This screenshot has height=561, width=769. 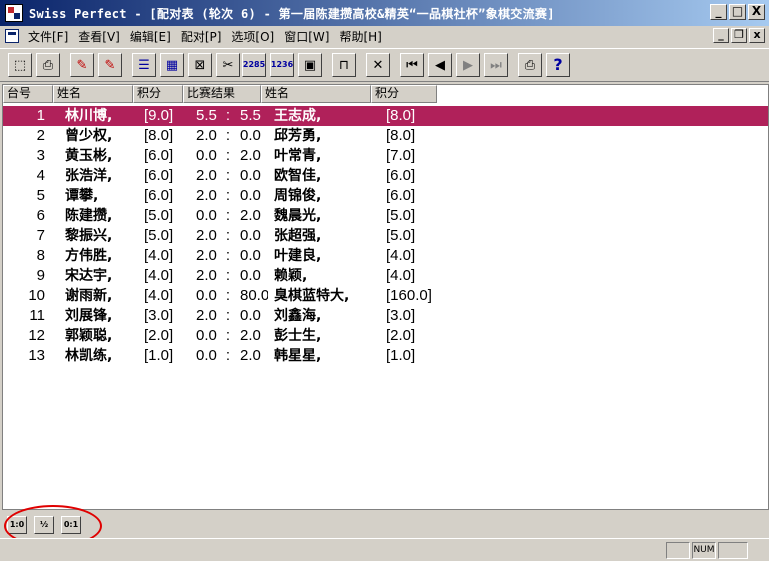 What do you see at coordinates (201, 36) in the screenshot?
I see `menu-pairing: 配对[P]` at bounding box center [201, 36].